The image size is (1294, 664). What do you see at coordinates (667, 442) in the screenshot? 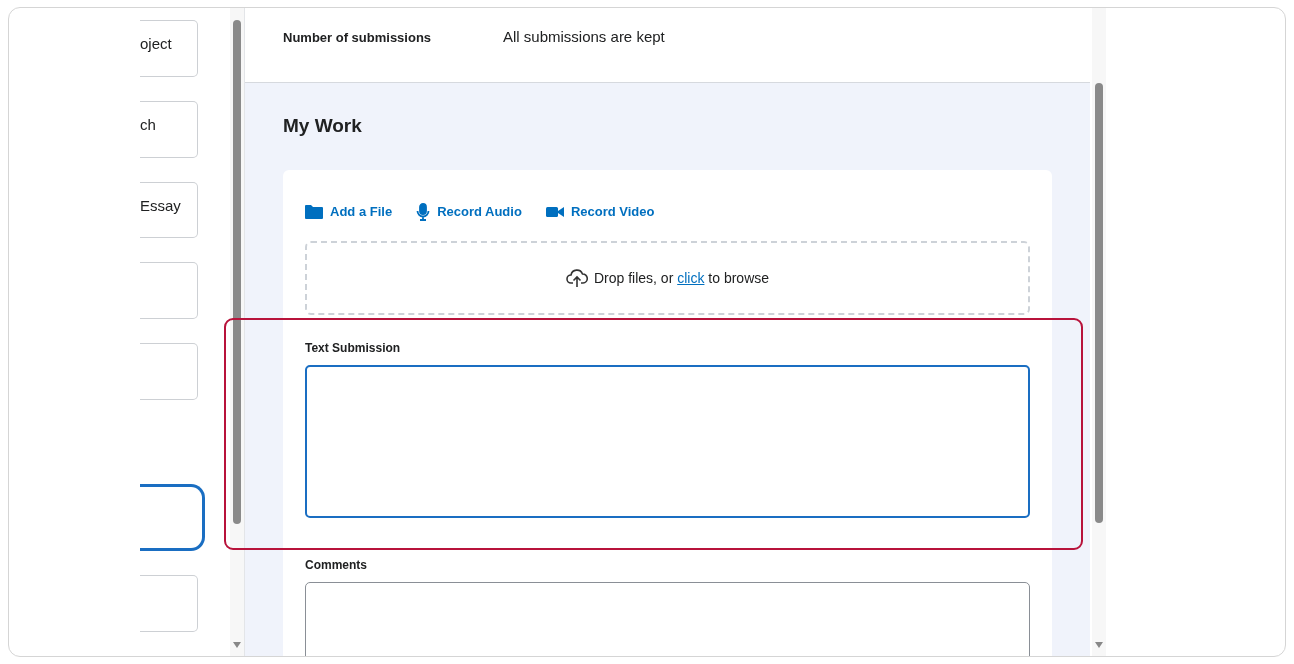
I see `text-area-field` at bounding box center [667, 442].